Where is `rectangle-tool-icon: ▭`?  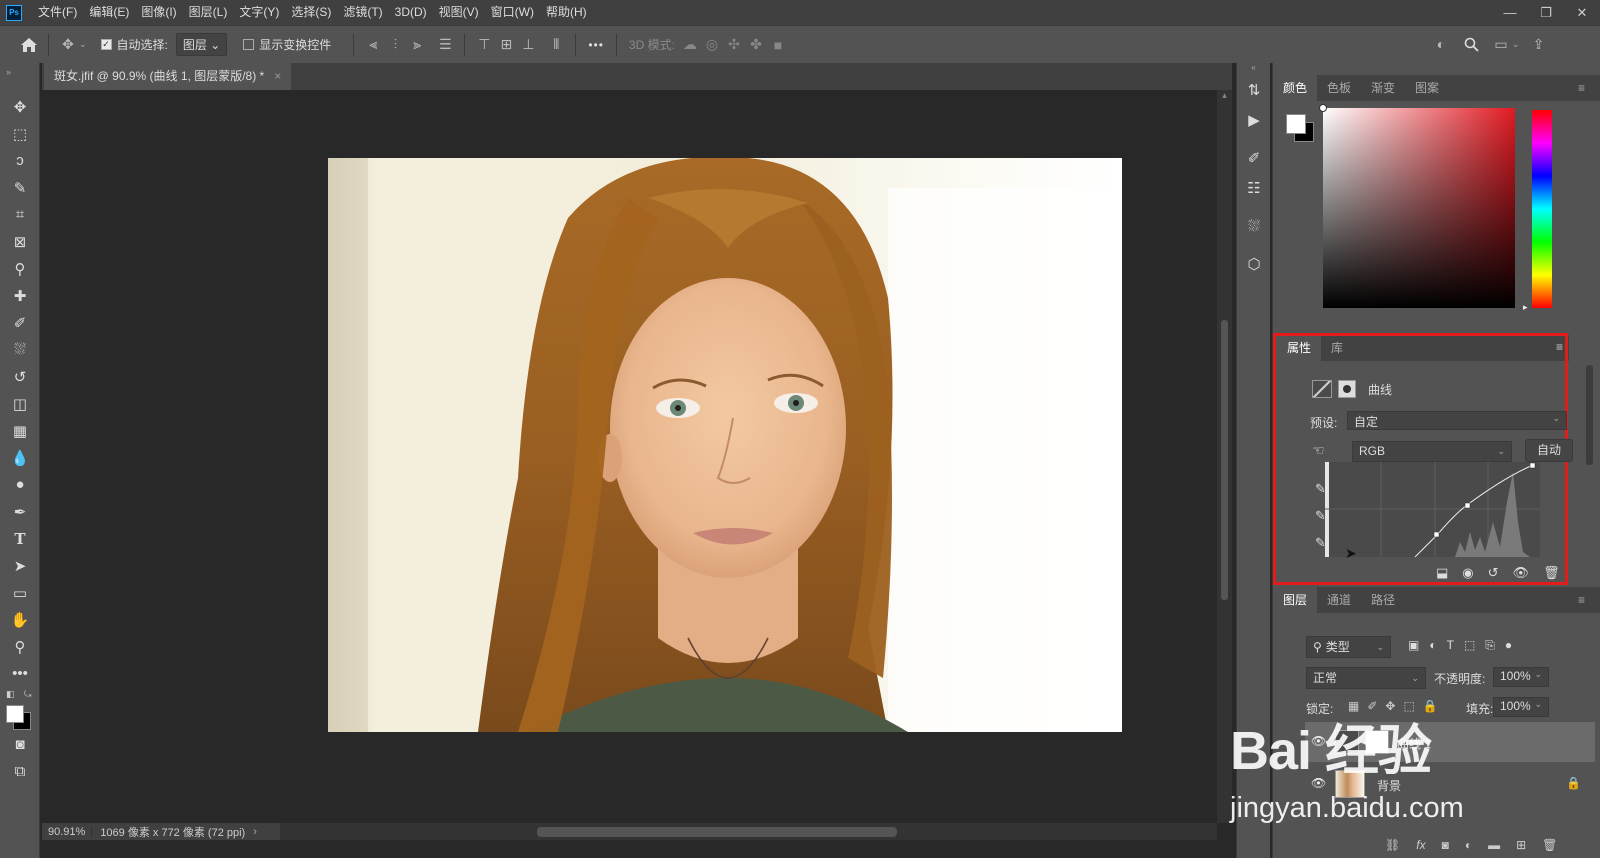
rectangle-tool-icon: ▭ is located at coordinates (20, 592).